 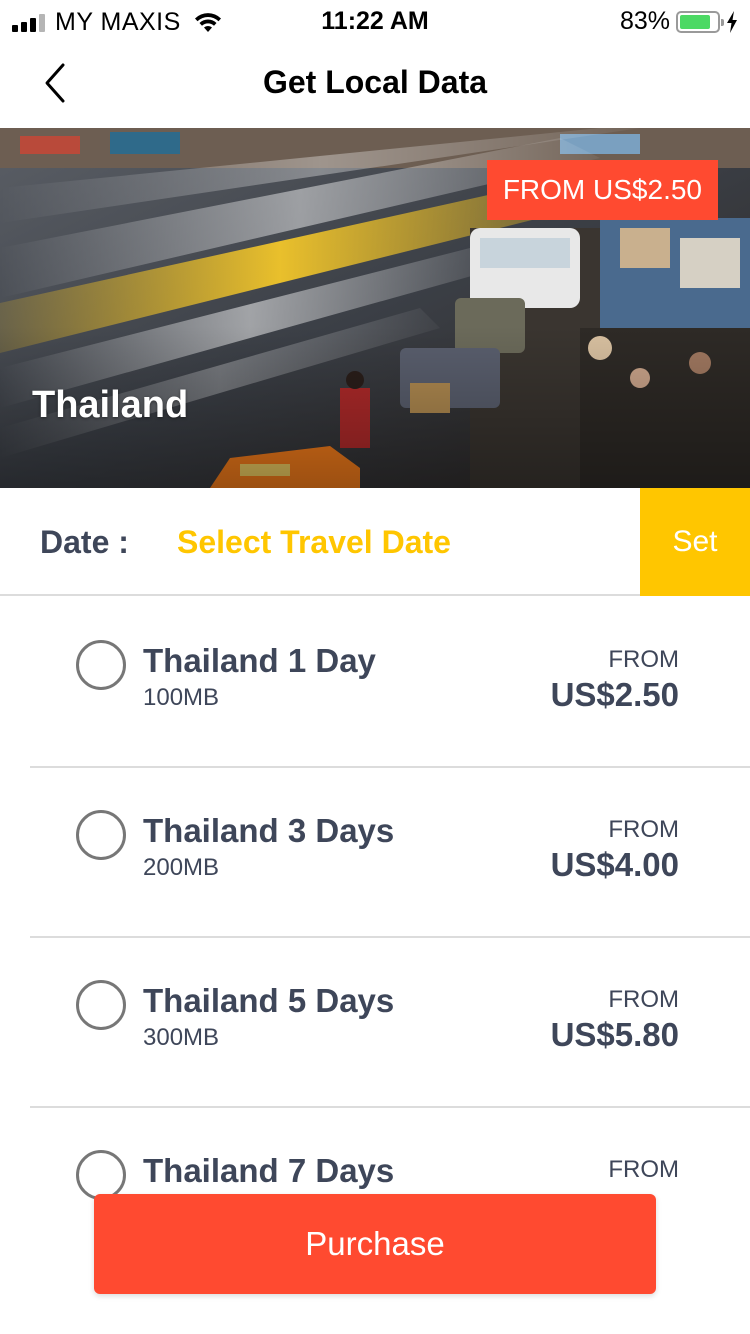 What do you see at coordinates (390, 683) in the screenshot?
I see `plan-item: Thailand 1 Day 100MB FROM US$2.50` at bounding box center [390, 683].